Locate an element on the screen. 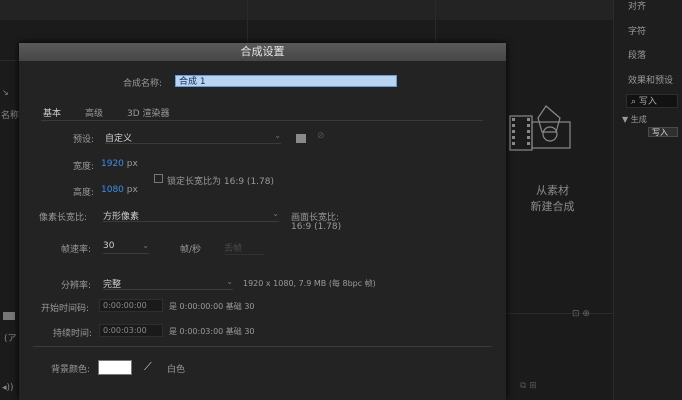 The height and width of the screenshot is (400, 682). duration-label: 持续时间: is located at coordinates (73, 334).